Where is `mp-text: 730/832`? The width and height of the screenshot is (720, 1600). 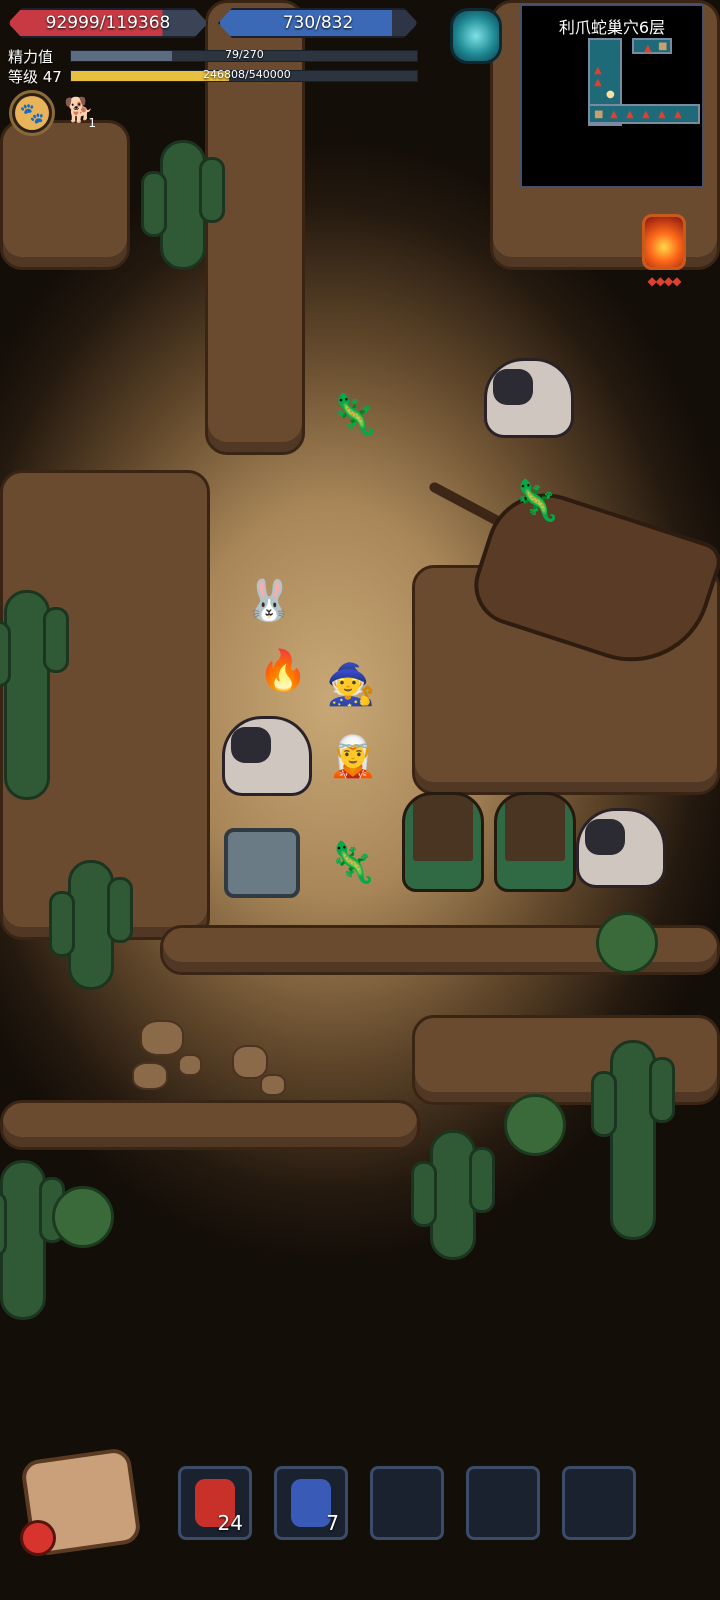
mp-text: 730/832 is located at coordinates (318, 23).